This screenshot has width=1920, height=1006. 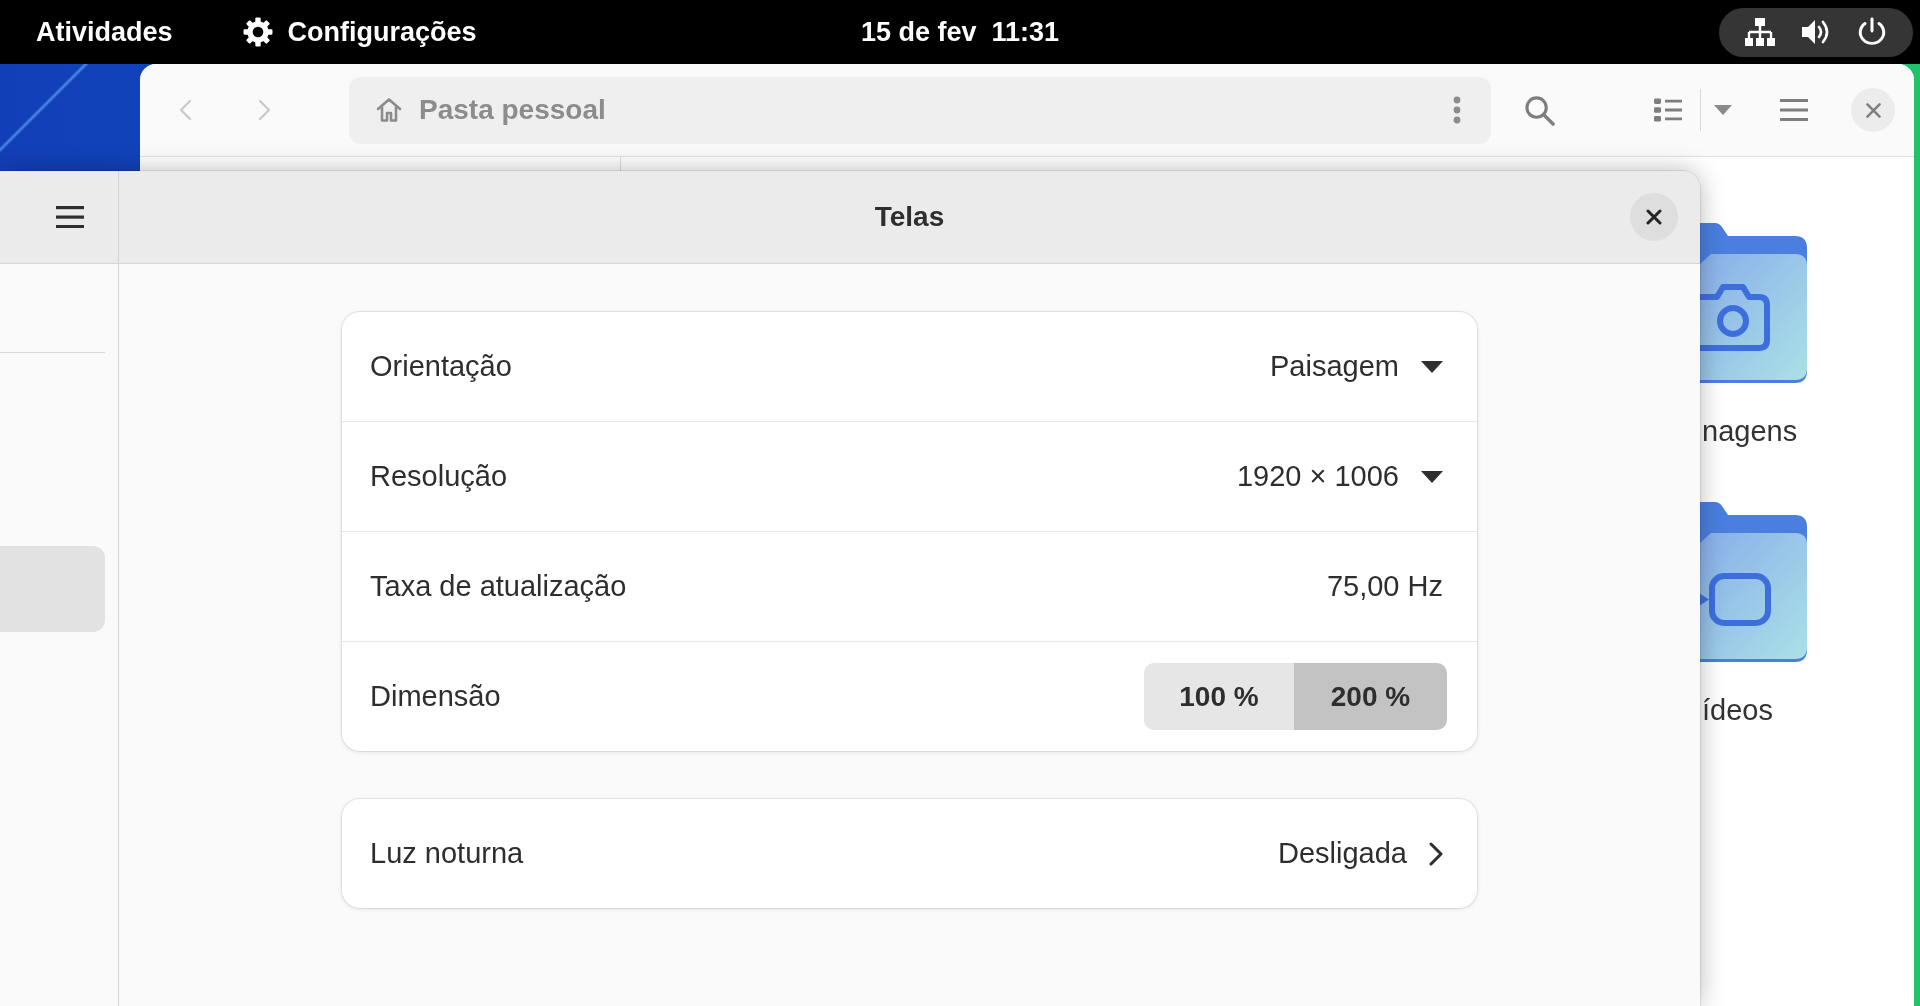 I want to click on video-folder-icon, so click(x=1753, y=582).